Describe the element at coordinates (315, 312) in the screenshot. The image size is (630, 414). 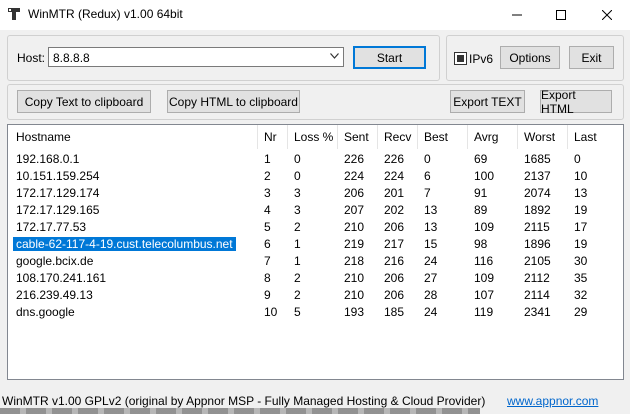
I see `table-row: dns.google 10 5 193 185 24 119 2341 29` at that location.